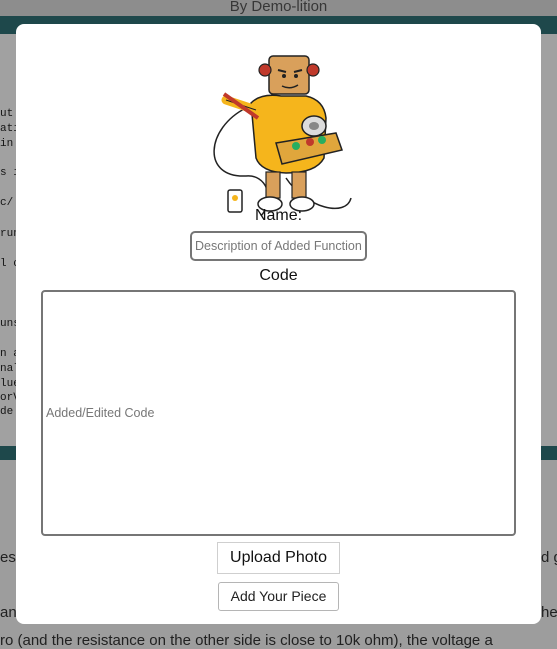 This screenshot has width=557, height=649. Describe the element at coordinates (278, 215) in the screenshot. I see `name-label: Name:` at that location.